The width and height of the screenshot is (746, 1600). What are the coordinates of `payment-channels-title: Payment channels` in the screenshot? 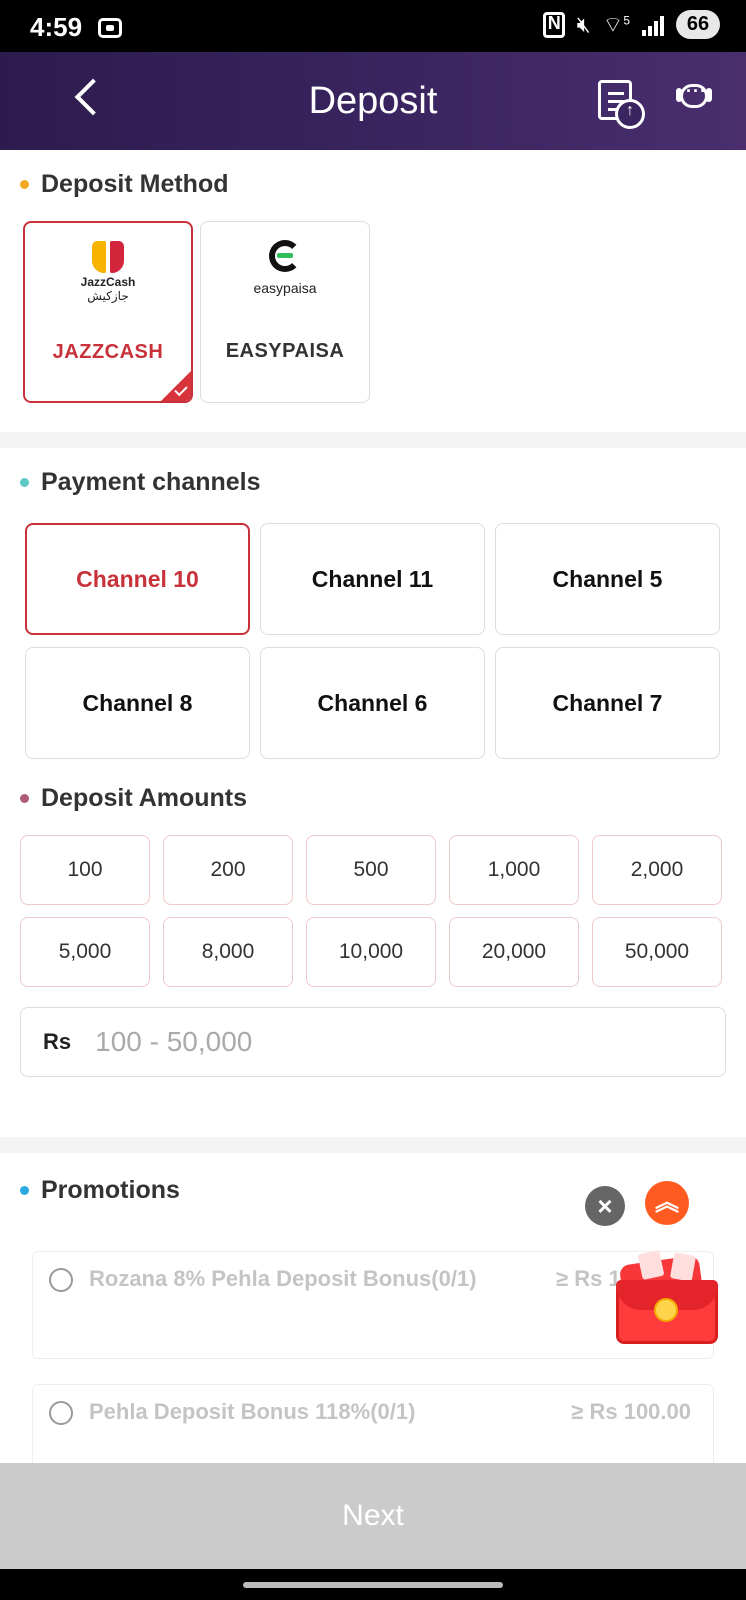 It's located at (151, 482).